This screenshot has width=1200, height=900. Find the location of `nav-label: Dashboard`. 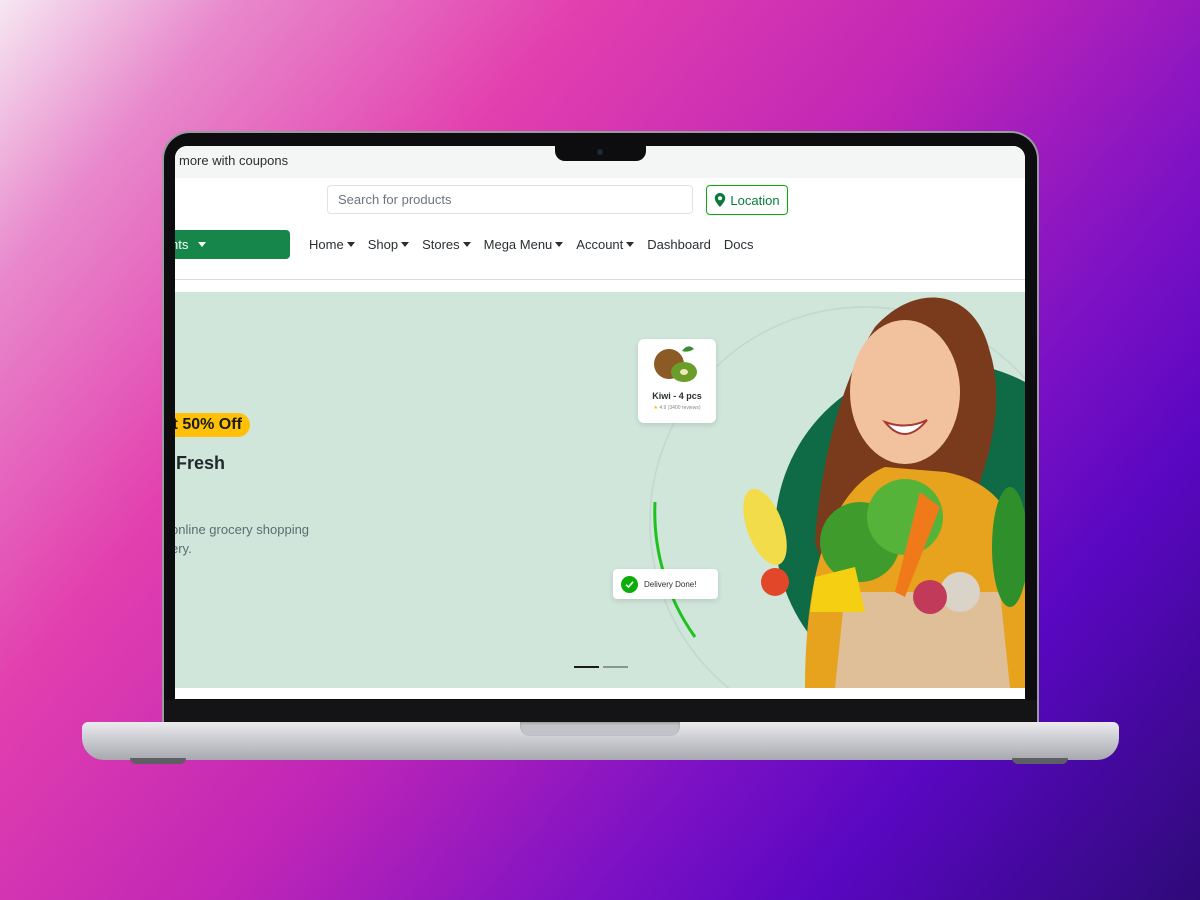

nav-label: Dashboard is located at coordinates (679, 244).